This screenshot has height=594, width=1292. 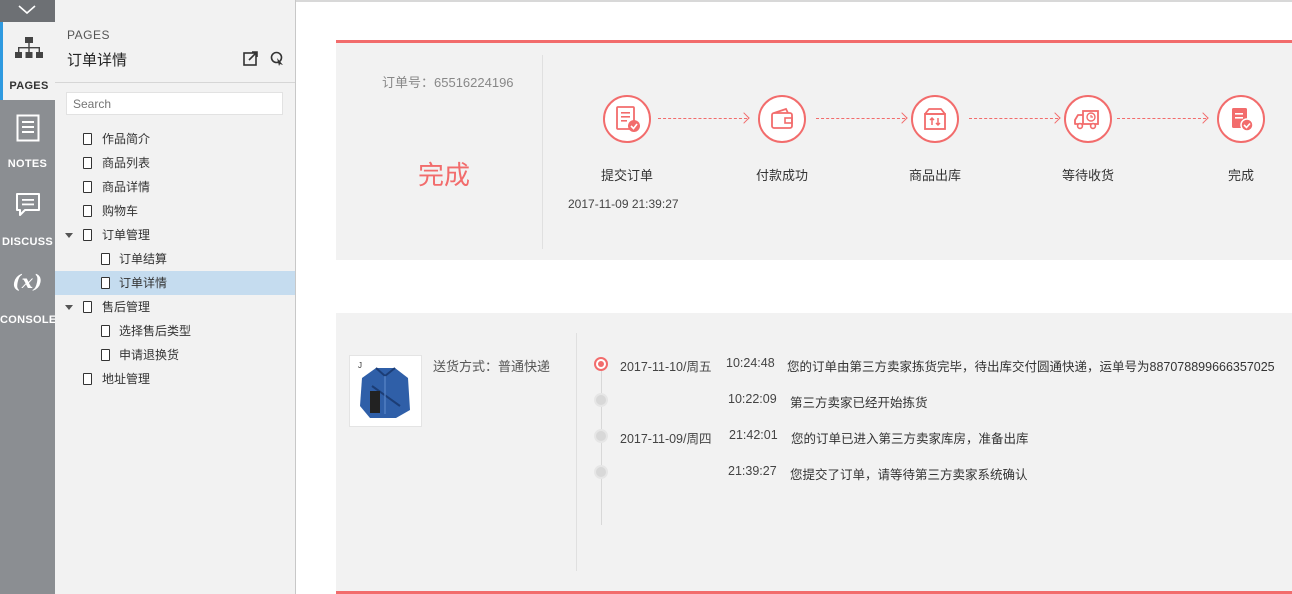 I want to click on step-label: 提交订单, so click(x=626, y=175).